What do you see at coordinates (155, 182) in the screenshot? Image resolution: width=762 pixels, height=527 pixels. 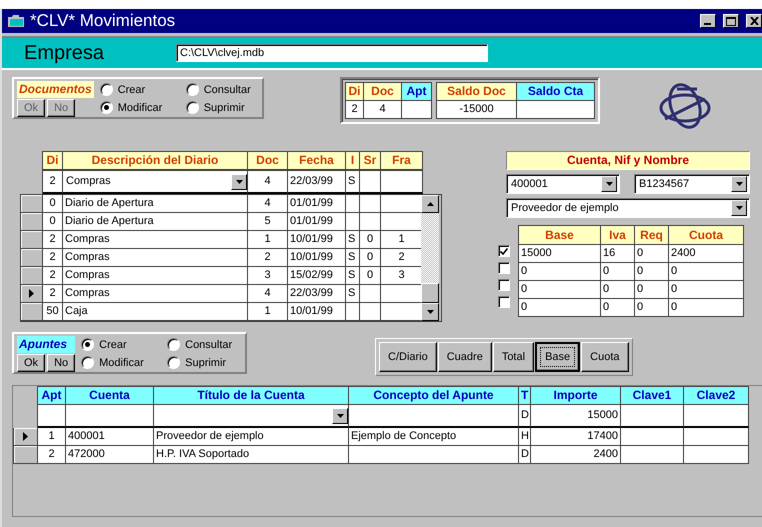 I see `combo-box: Compras` at bounding box center [155, 182].